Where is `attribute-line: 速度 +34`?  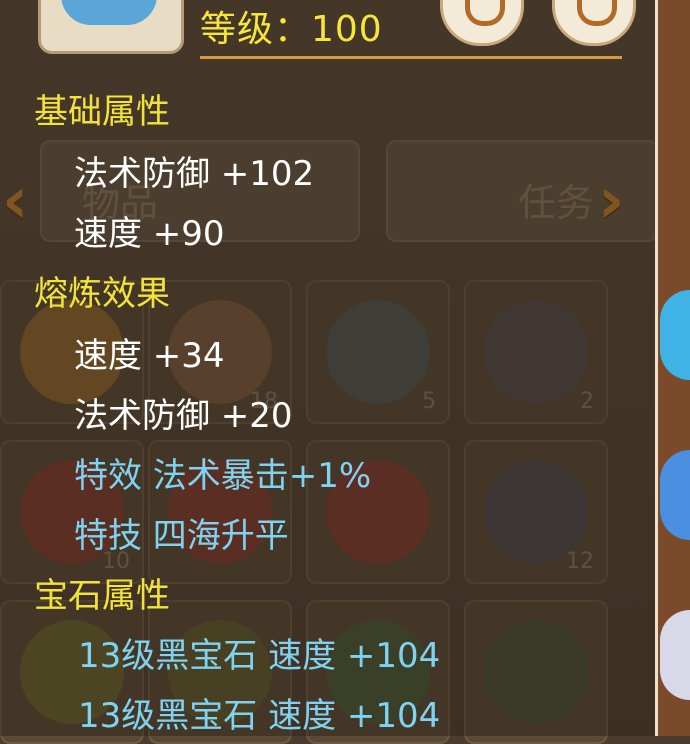
attribute-line: 速度 +34 is located at coordinates (149, 356).